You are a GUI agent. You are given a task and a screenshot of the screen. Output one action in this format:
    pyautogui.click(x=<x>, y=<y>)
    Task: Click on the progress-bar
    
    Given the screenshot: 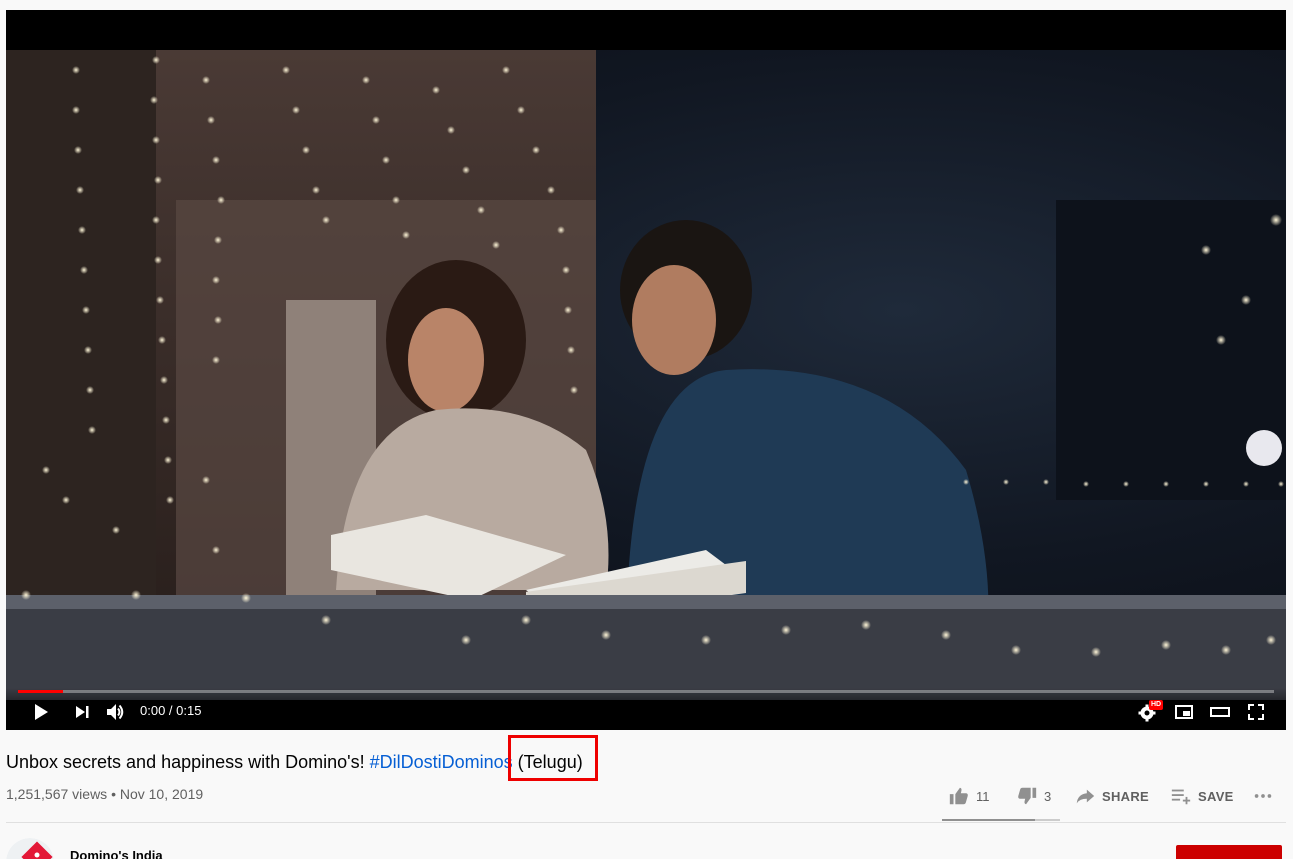 What is the action you would take?
    pyautogui.click(x=646, y=691)
    